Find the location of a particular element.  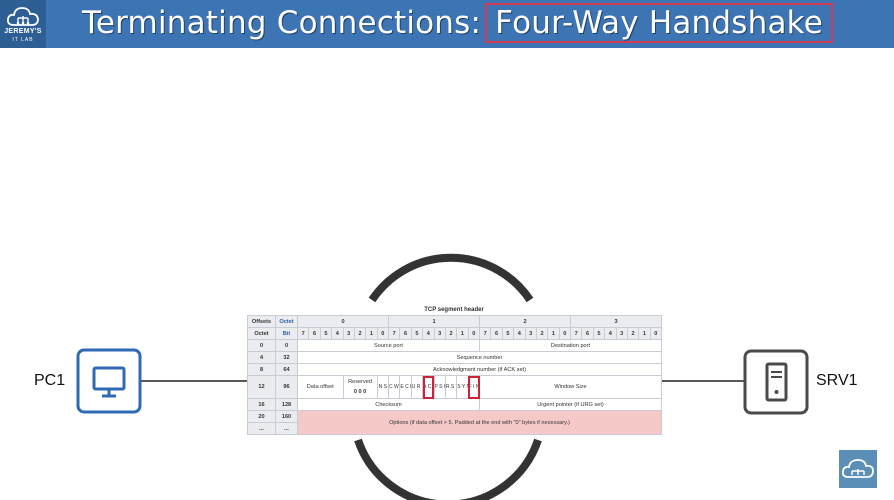

row-octet: 4 is located at coordinates (261, 357).